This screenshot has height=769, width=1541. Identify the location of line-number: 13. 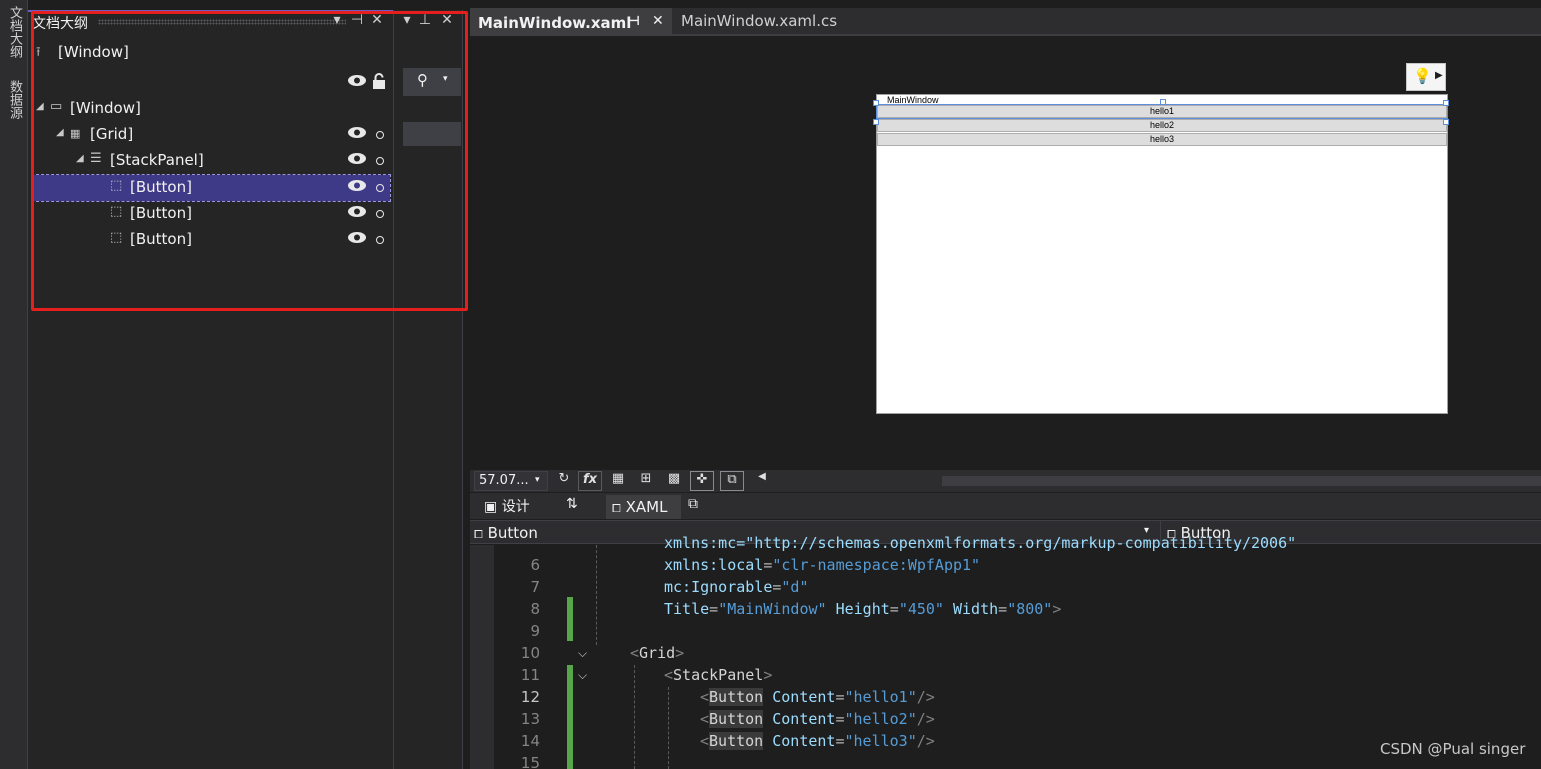
(530, 719).